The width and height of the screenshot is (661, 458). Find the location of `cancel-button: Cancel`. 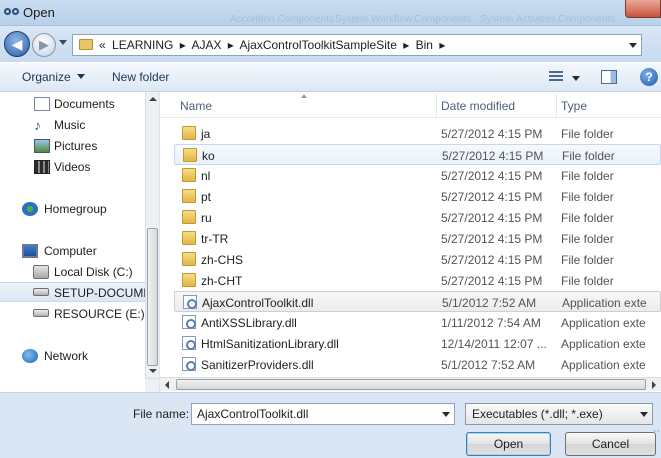

cancel-button: Cancel is located at coordinates (610, 444).